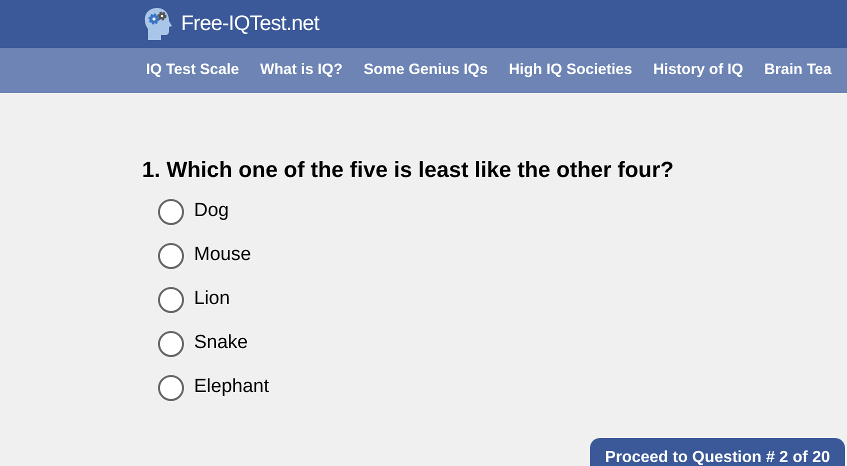  I want to click on nav-link: Some Genius IQs, so click(426, 70).